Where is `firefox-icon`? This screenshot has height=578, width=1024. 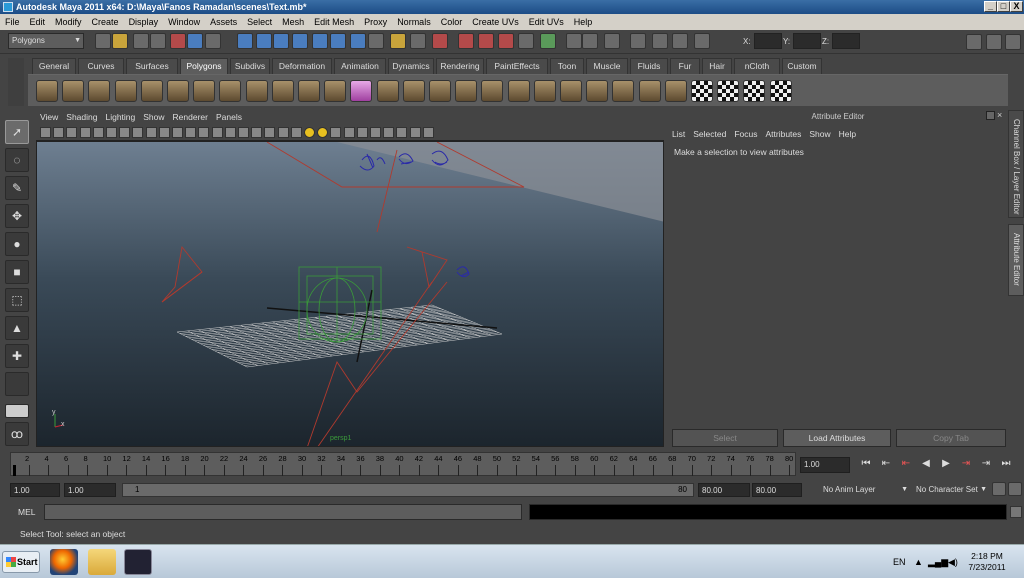
firefox-icon is located at coordinates (64, 562).